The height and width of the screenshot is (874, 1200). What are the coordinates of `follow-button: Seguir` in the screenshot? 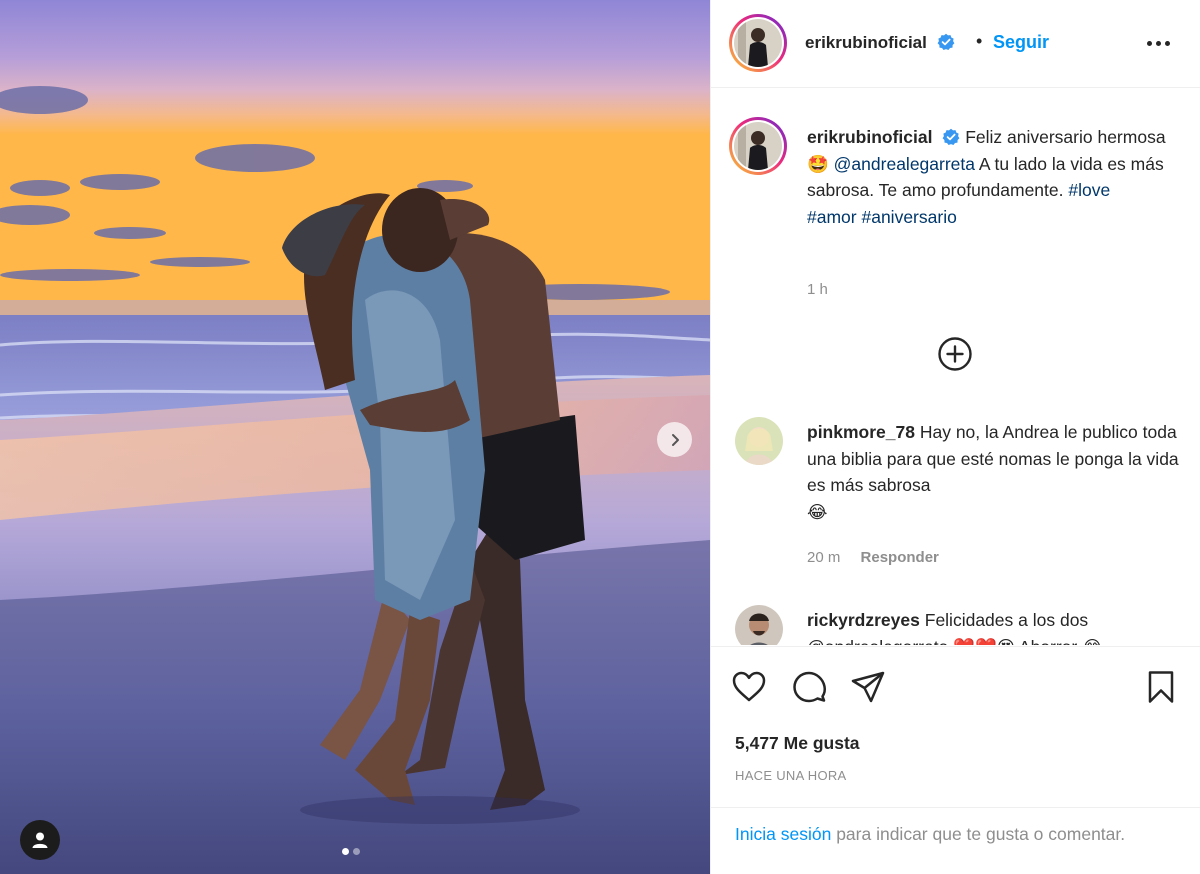 It's located at (1021, 42).